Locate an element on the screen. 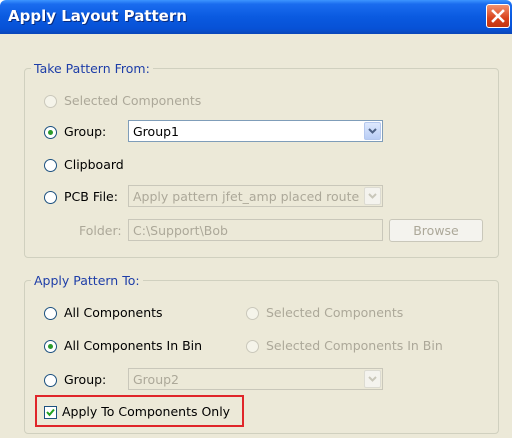 This screenshot has width=512, height=438. take-pcb-file-label: PCB File: is located at coordinates (91, 196).